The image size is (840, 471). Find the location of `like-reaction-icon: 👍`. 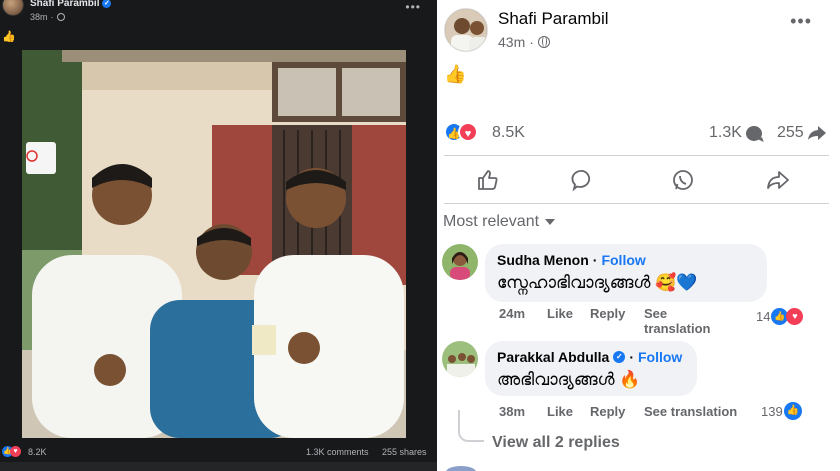

like-reaction-icon: 👍 is located at coordinates (792, 411).